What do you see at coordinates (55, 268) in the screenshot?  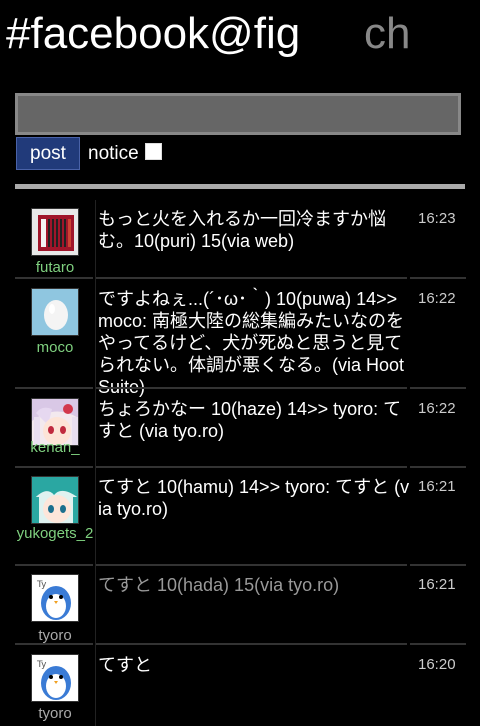 I see `username: futaro` at bounding box center [55, 268].